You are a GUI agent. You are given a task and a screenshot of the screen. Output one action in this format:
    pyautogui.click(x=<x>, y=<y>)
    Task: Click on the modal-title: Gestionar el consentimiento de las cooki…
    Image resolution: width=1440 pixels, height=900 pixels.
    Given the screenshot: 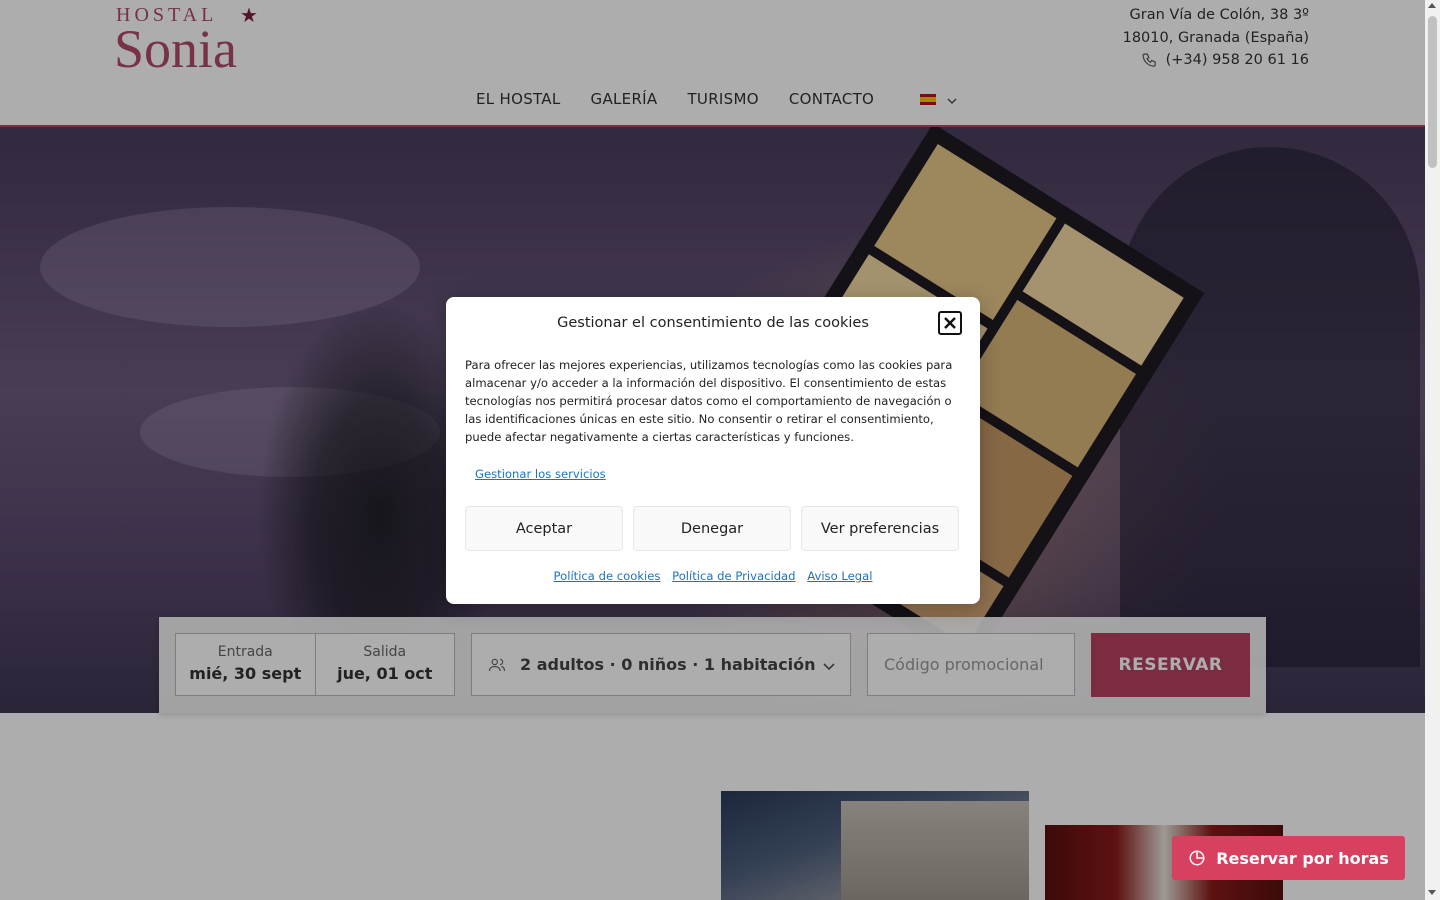 What is the action you would take?
    pyautogui.click(x=713, y=323)
    